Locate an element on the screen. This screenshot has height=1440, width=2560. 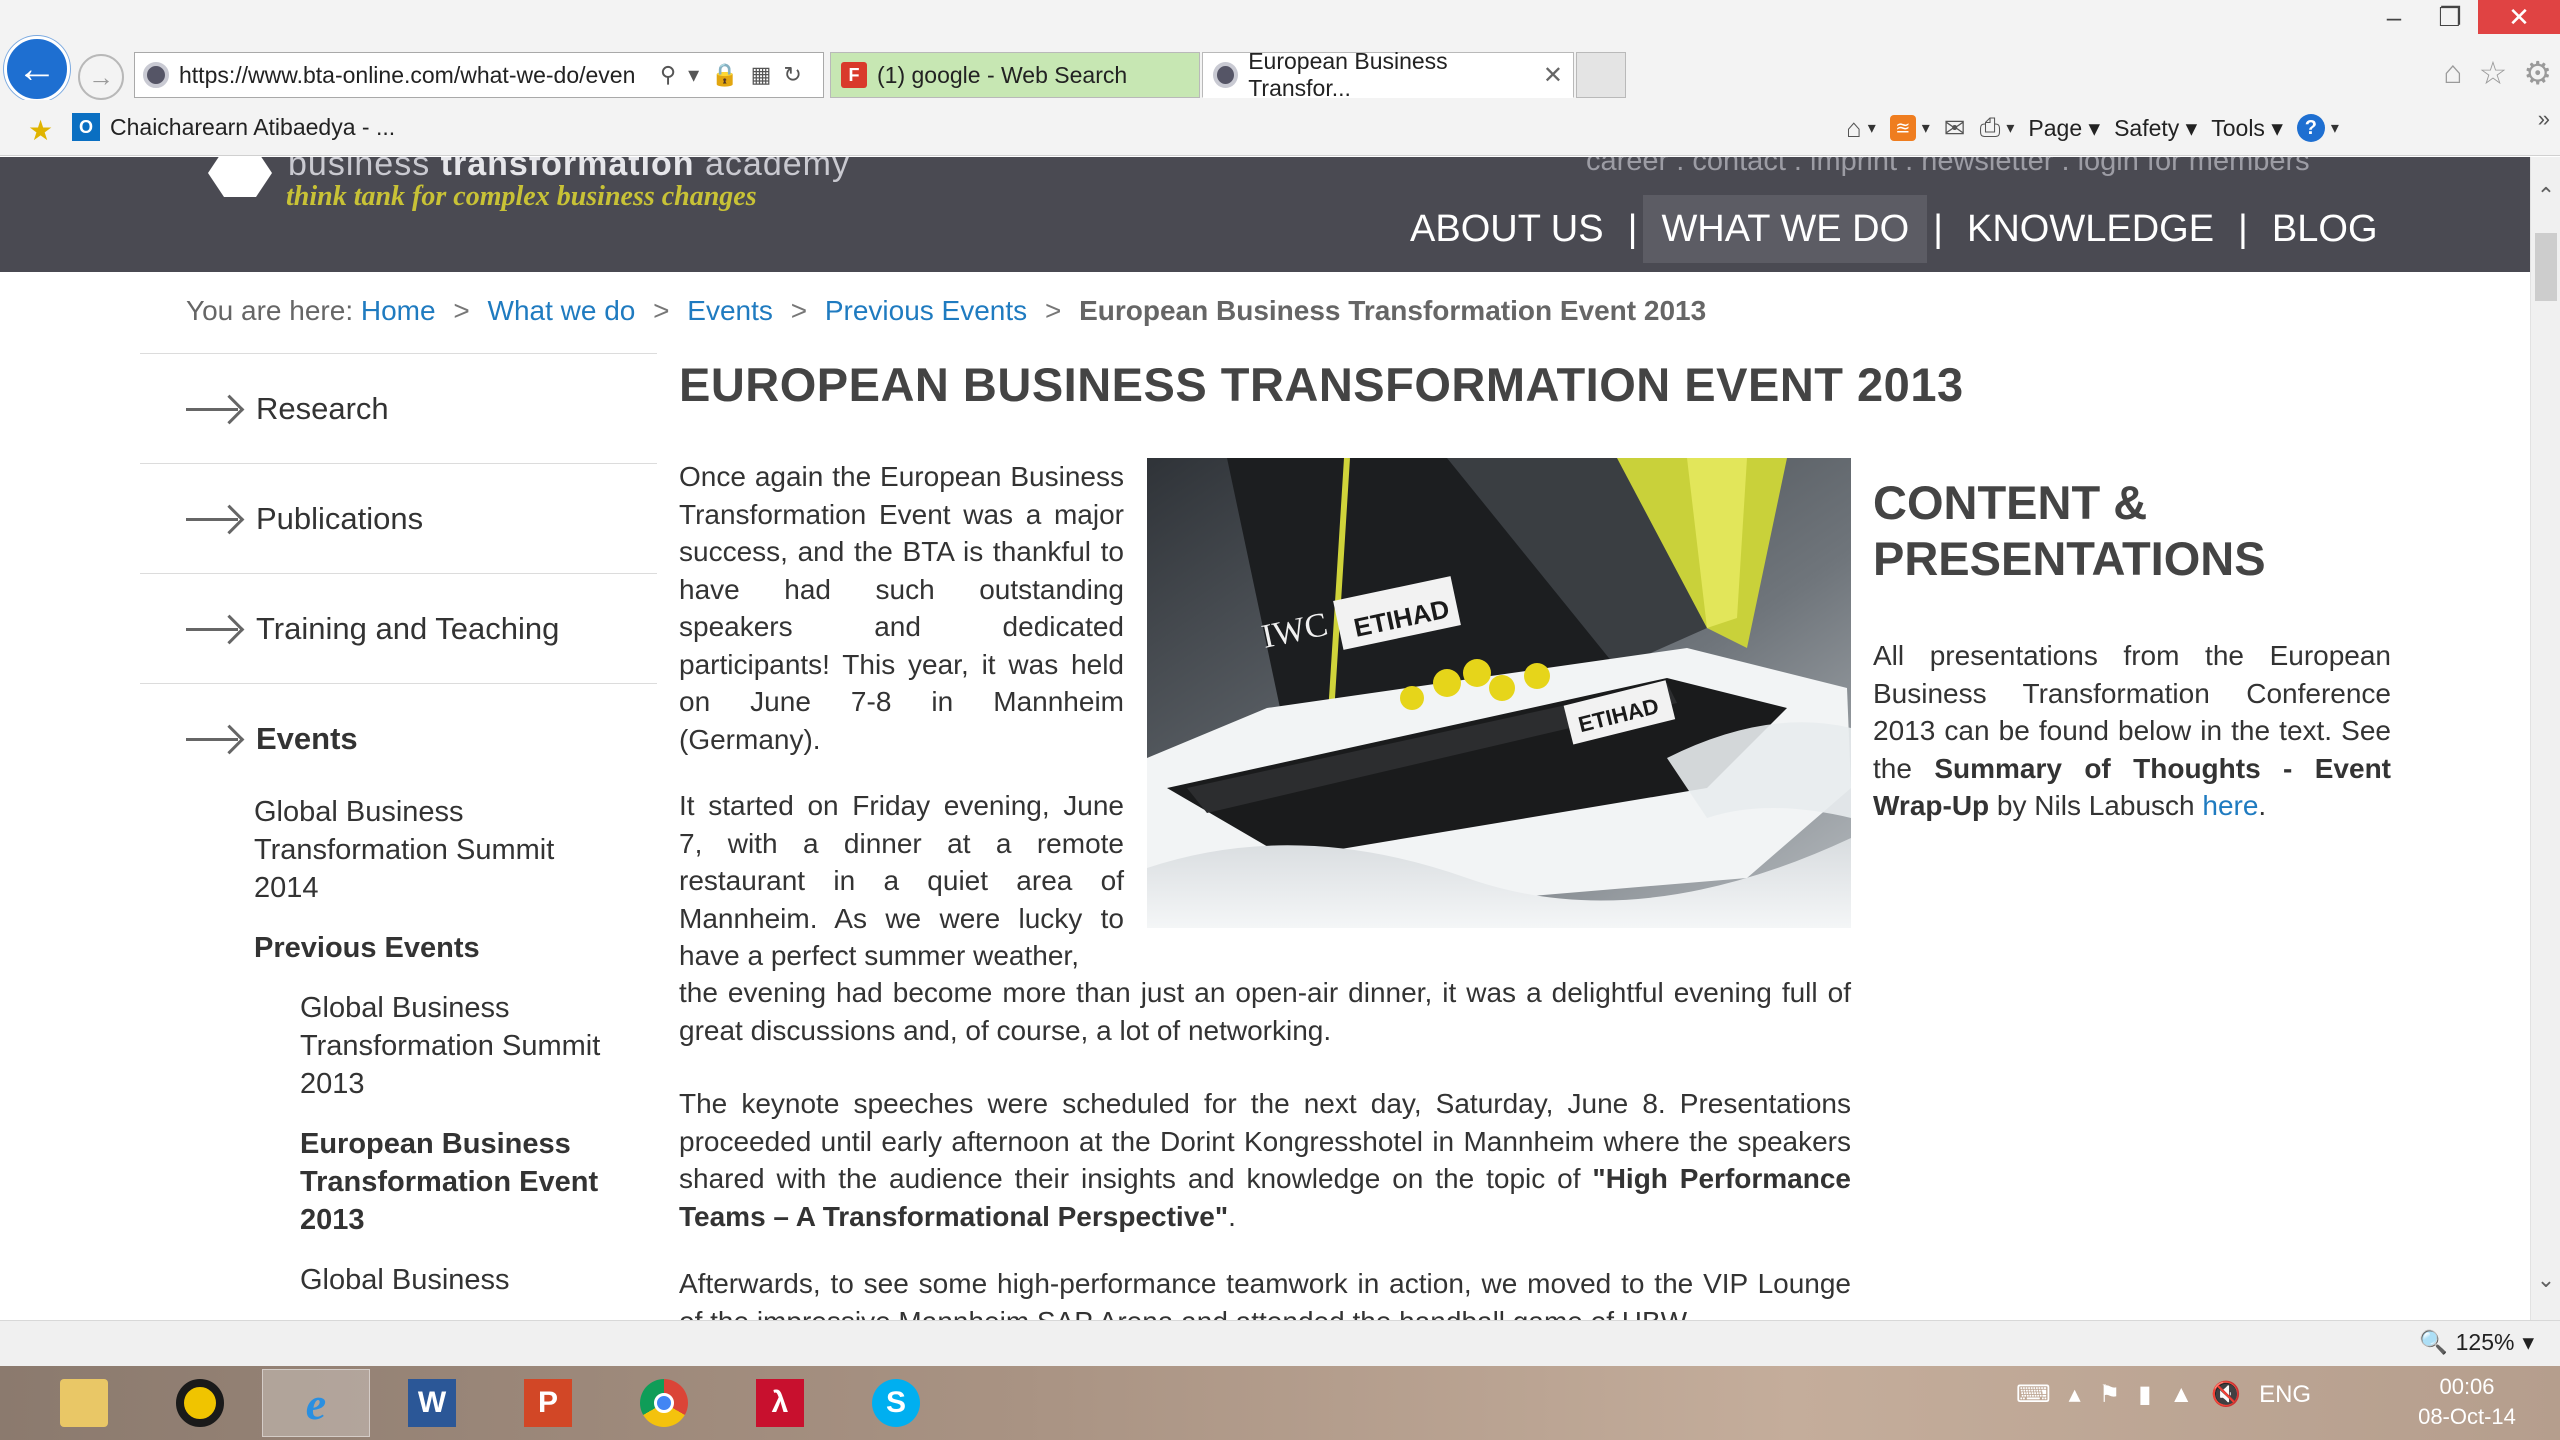
logo-name: business transformation academy is located at coordinates (569, 170).